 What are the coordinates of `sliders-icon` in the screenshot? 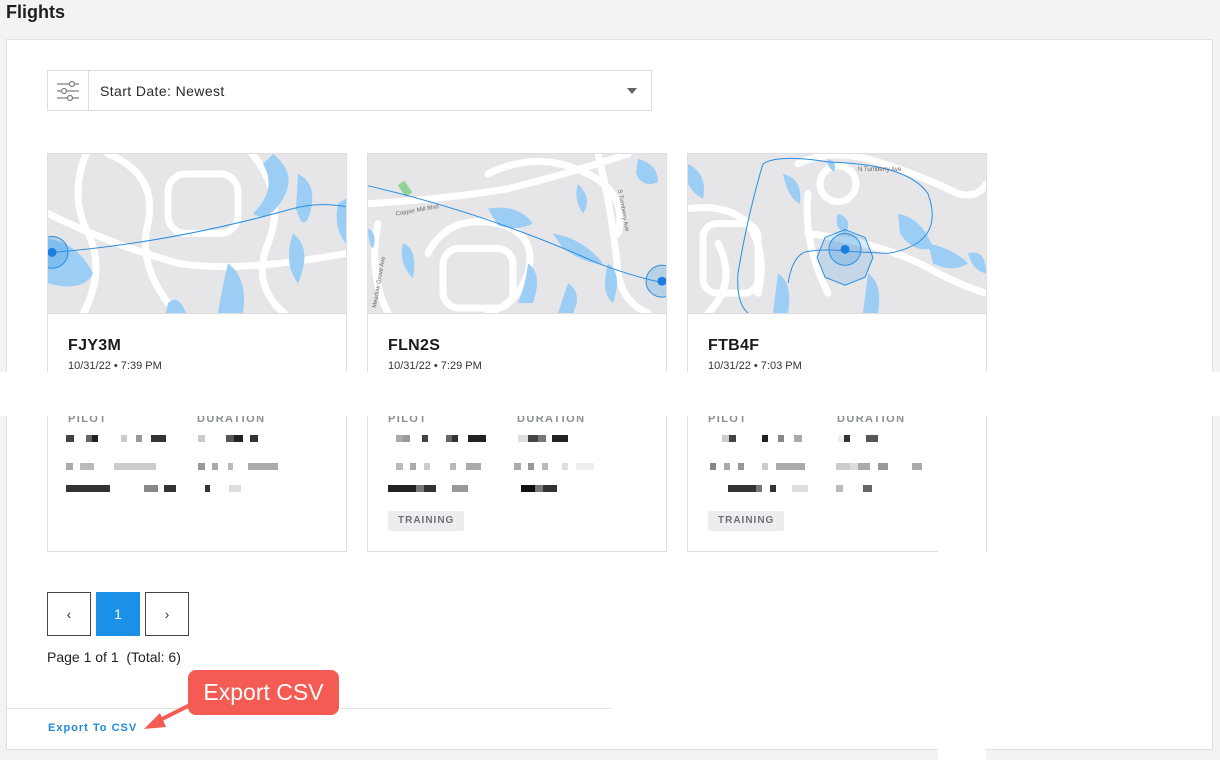 It's located at (68, 90).